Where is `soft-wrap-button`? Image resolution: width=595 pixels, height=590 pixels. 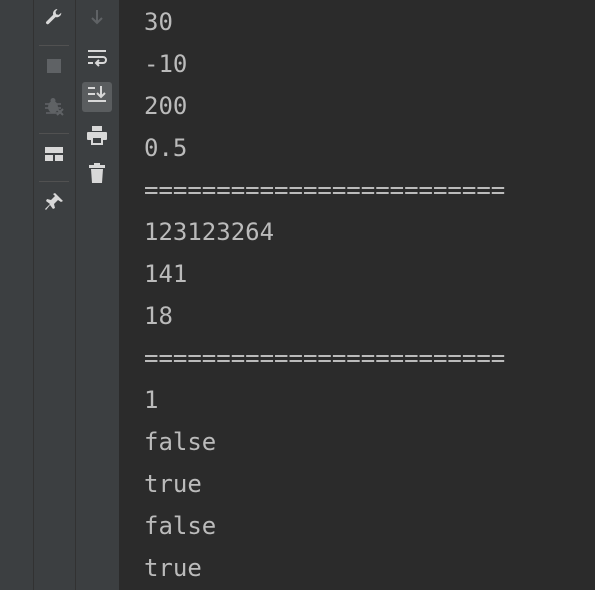
soft-wrap-button is located at coordinates (97, 60).